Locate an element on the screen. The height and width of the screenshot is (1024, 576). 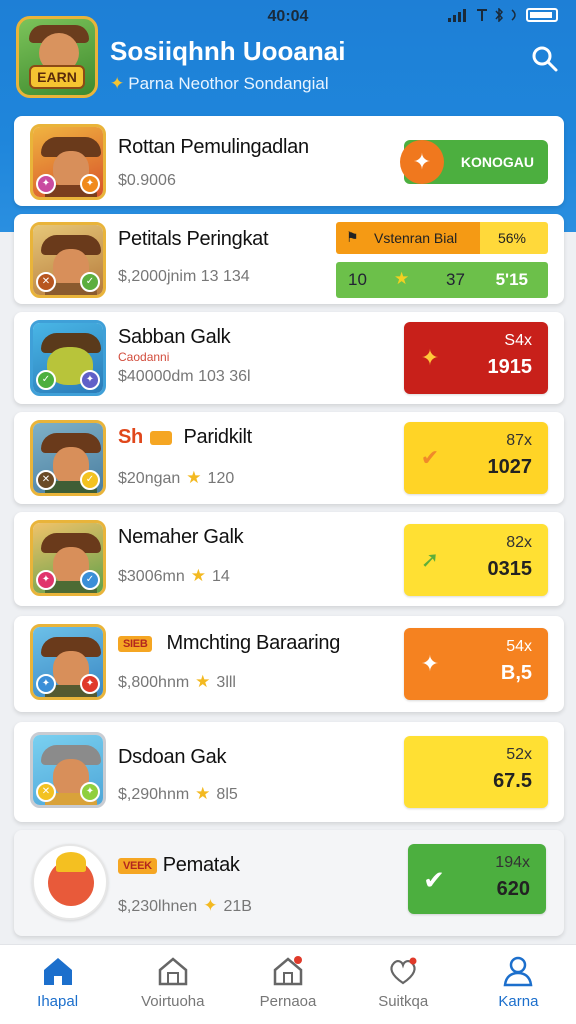
nav-item-profile: Karna is located at coordinates (518, 984).